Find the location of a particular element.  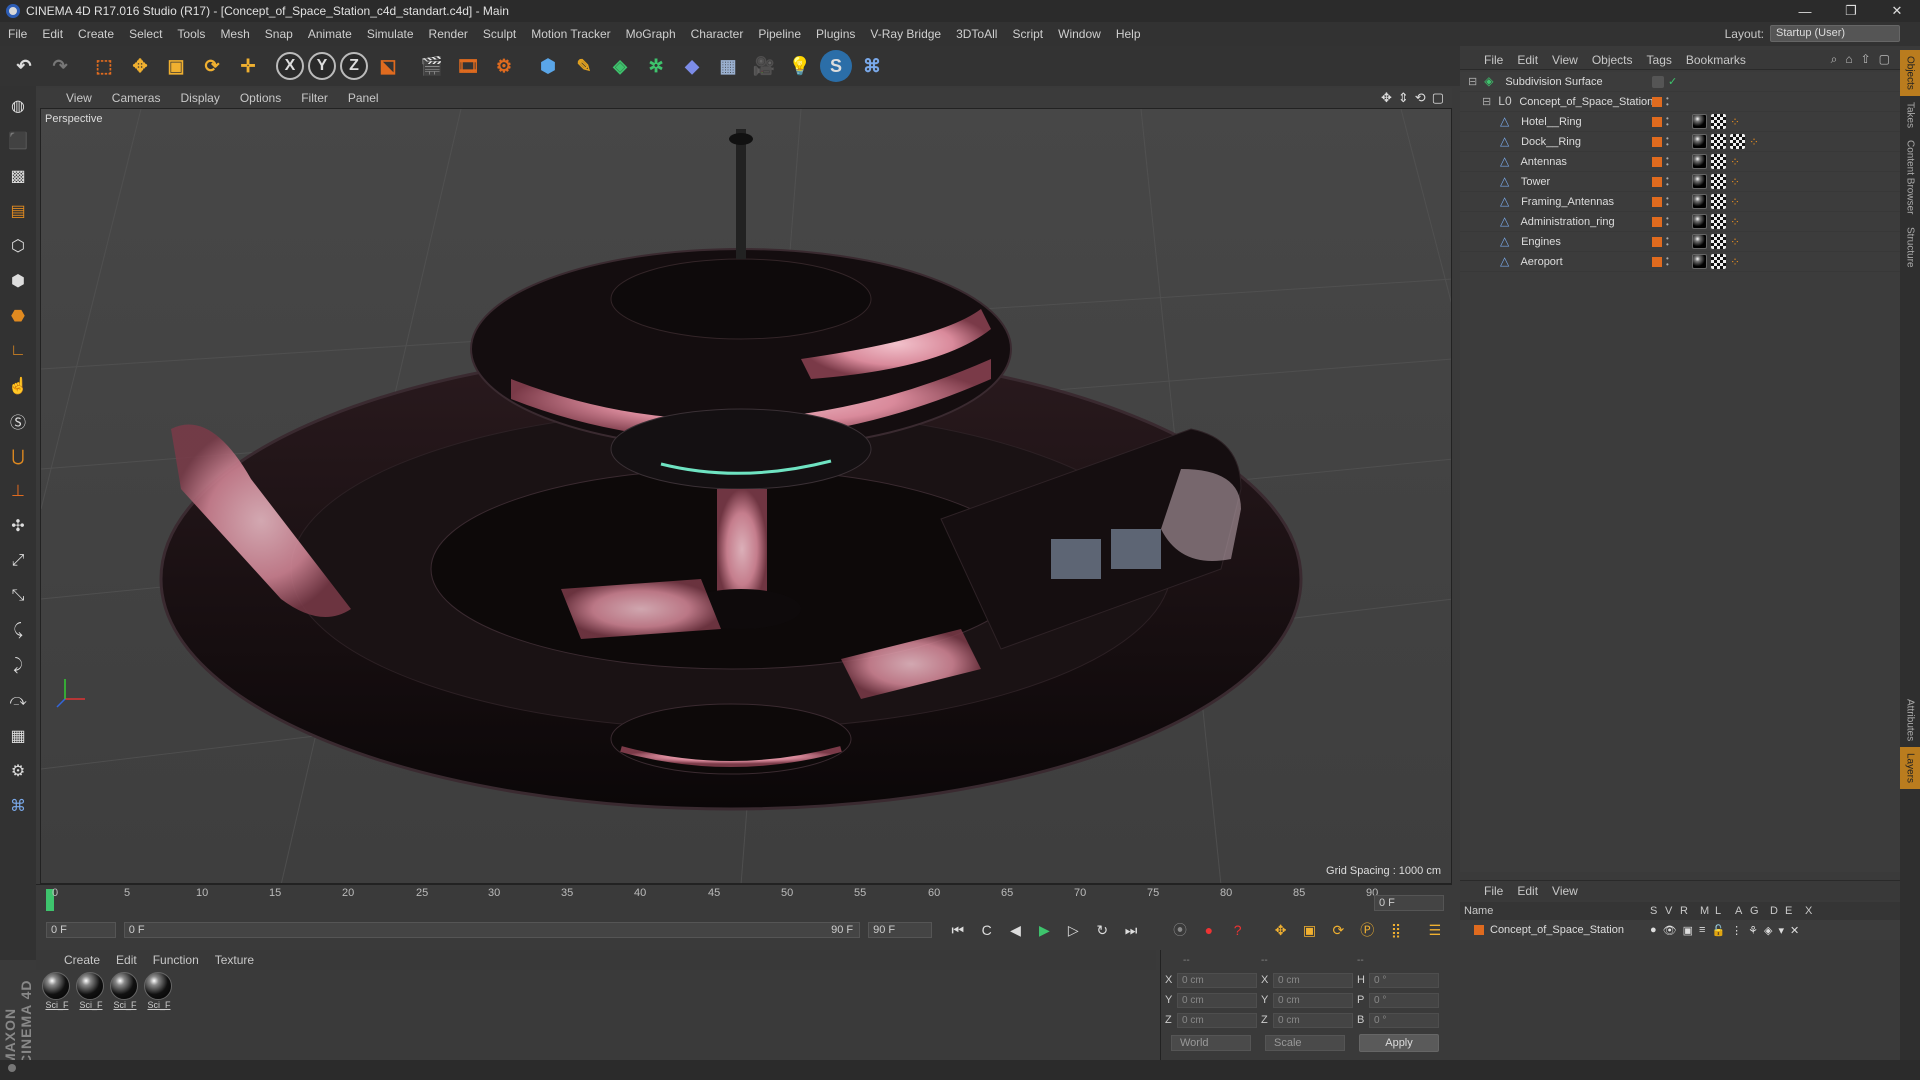

tree-item-child: △ Framing_Antennas • • ⁘ is located at coordinates (1680, 202).